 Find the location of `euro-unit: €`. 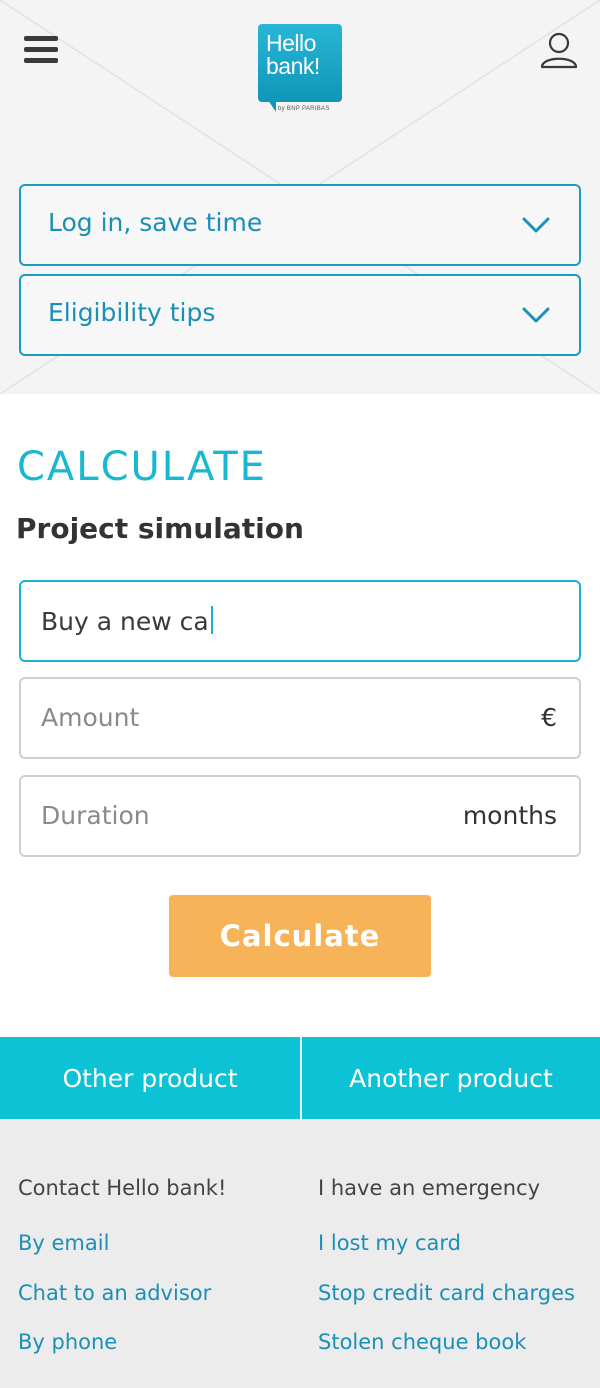

euro-unit: € is located at coordinates (549, 717).